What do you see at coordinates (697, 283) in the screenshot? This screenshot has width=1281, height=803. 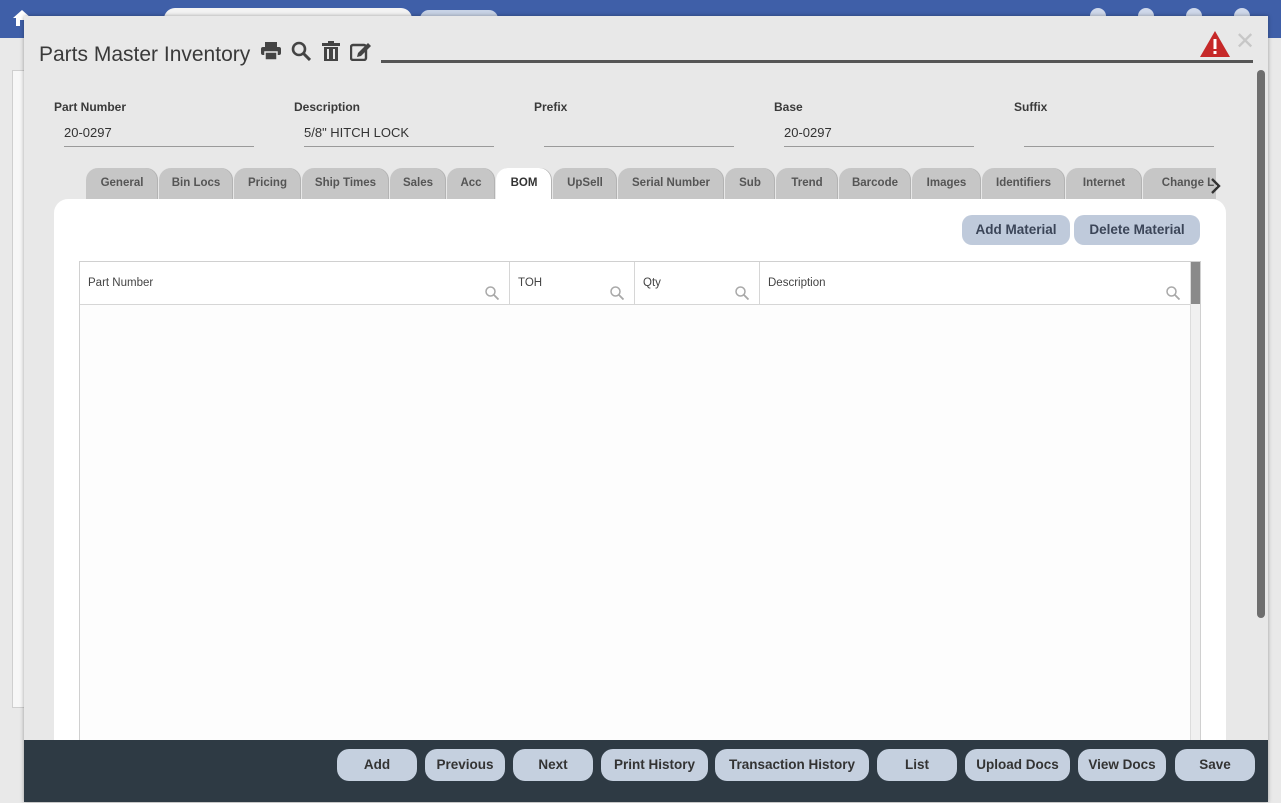 I see `column-qty: Qty` at bounding box center [697, 283].